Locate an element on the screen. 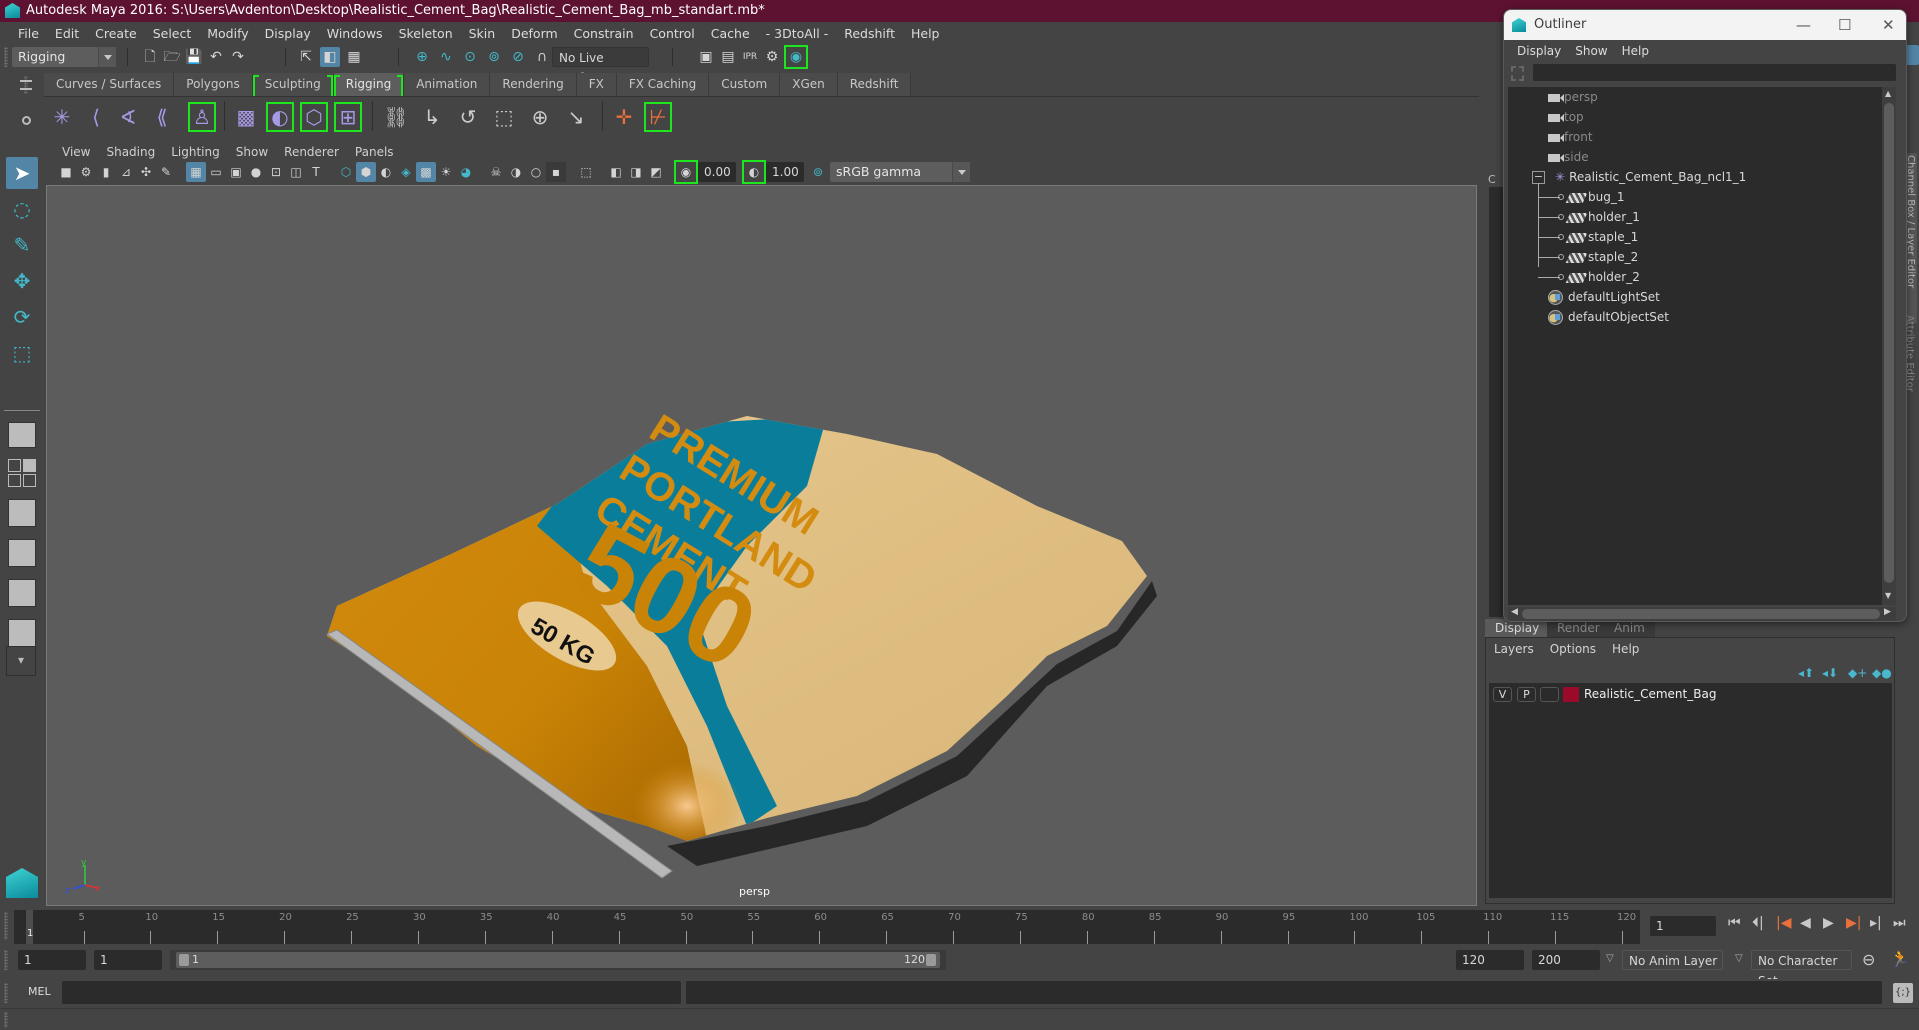 The image size is (1919, 1030). snap-to-curve-icon: ∿ is located at coordinates (446, 57).